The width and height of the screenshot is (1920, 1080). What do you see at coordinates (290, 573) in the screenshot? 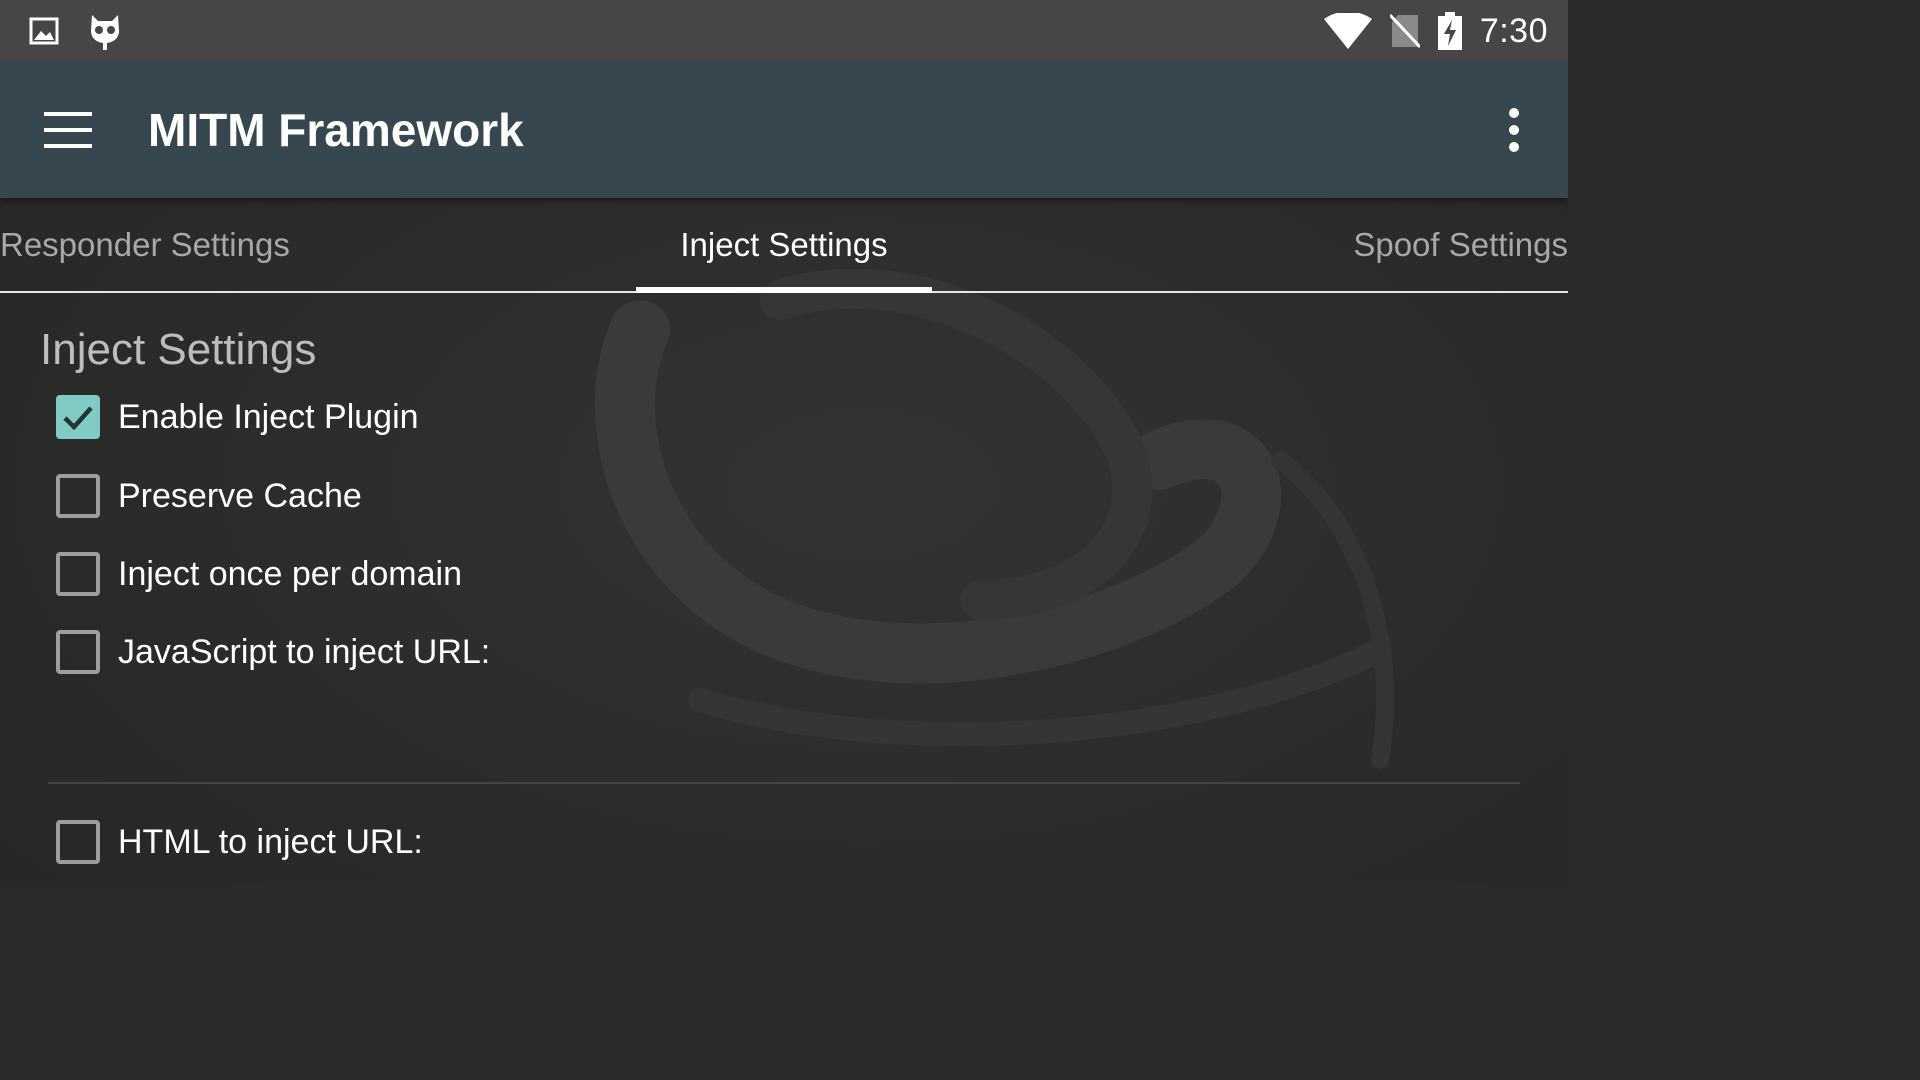
I see `pref-label: Inject once per domain` at bounding box center [290, 573].